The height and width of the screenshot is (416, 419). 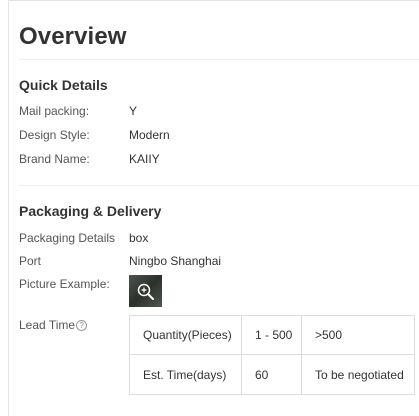 I want to click on design-style-label: Design Style:, so click(x=54, y=135).